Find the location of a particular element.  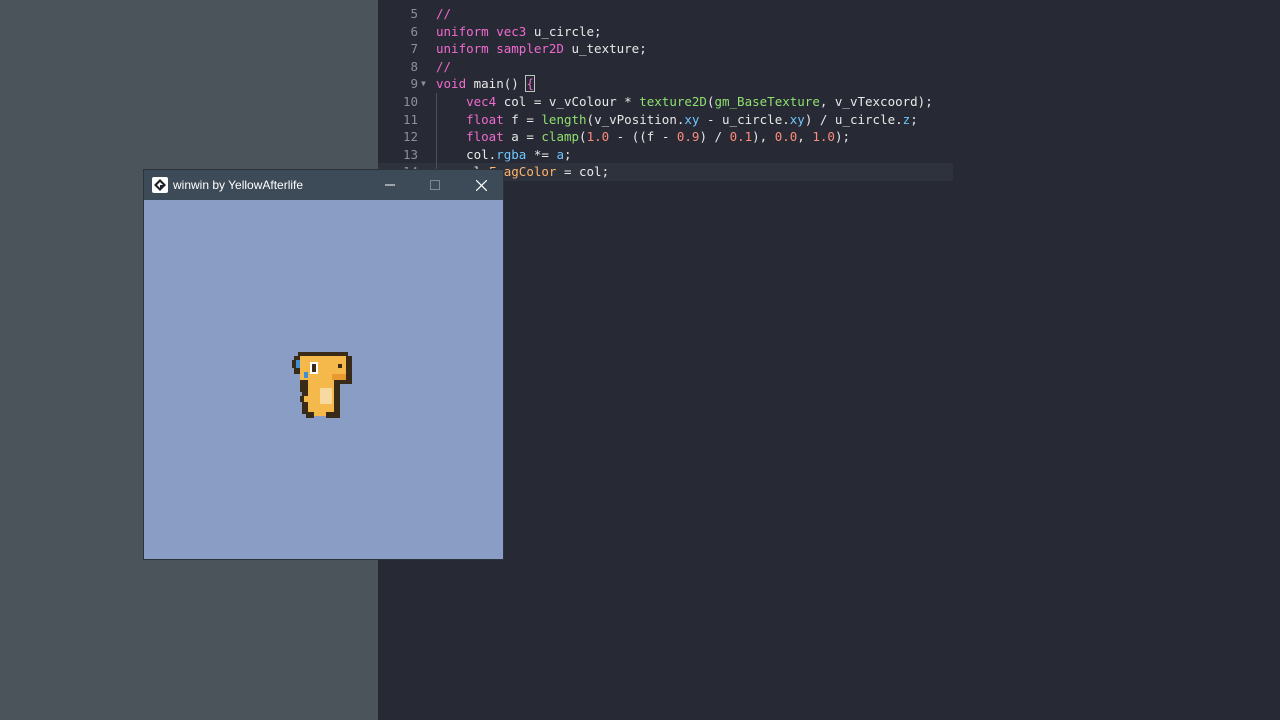

line-number: 9 is located at coordinates (414, 84).